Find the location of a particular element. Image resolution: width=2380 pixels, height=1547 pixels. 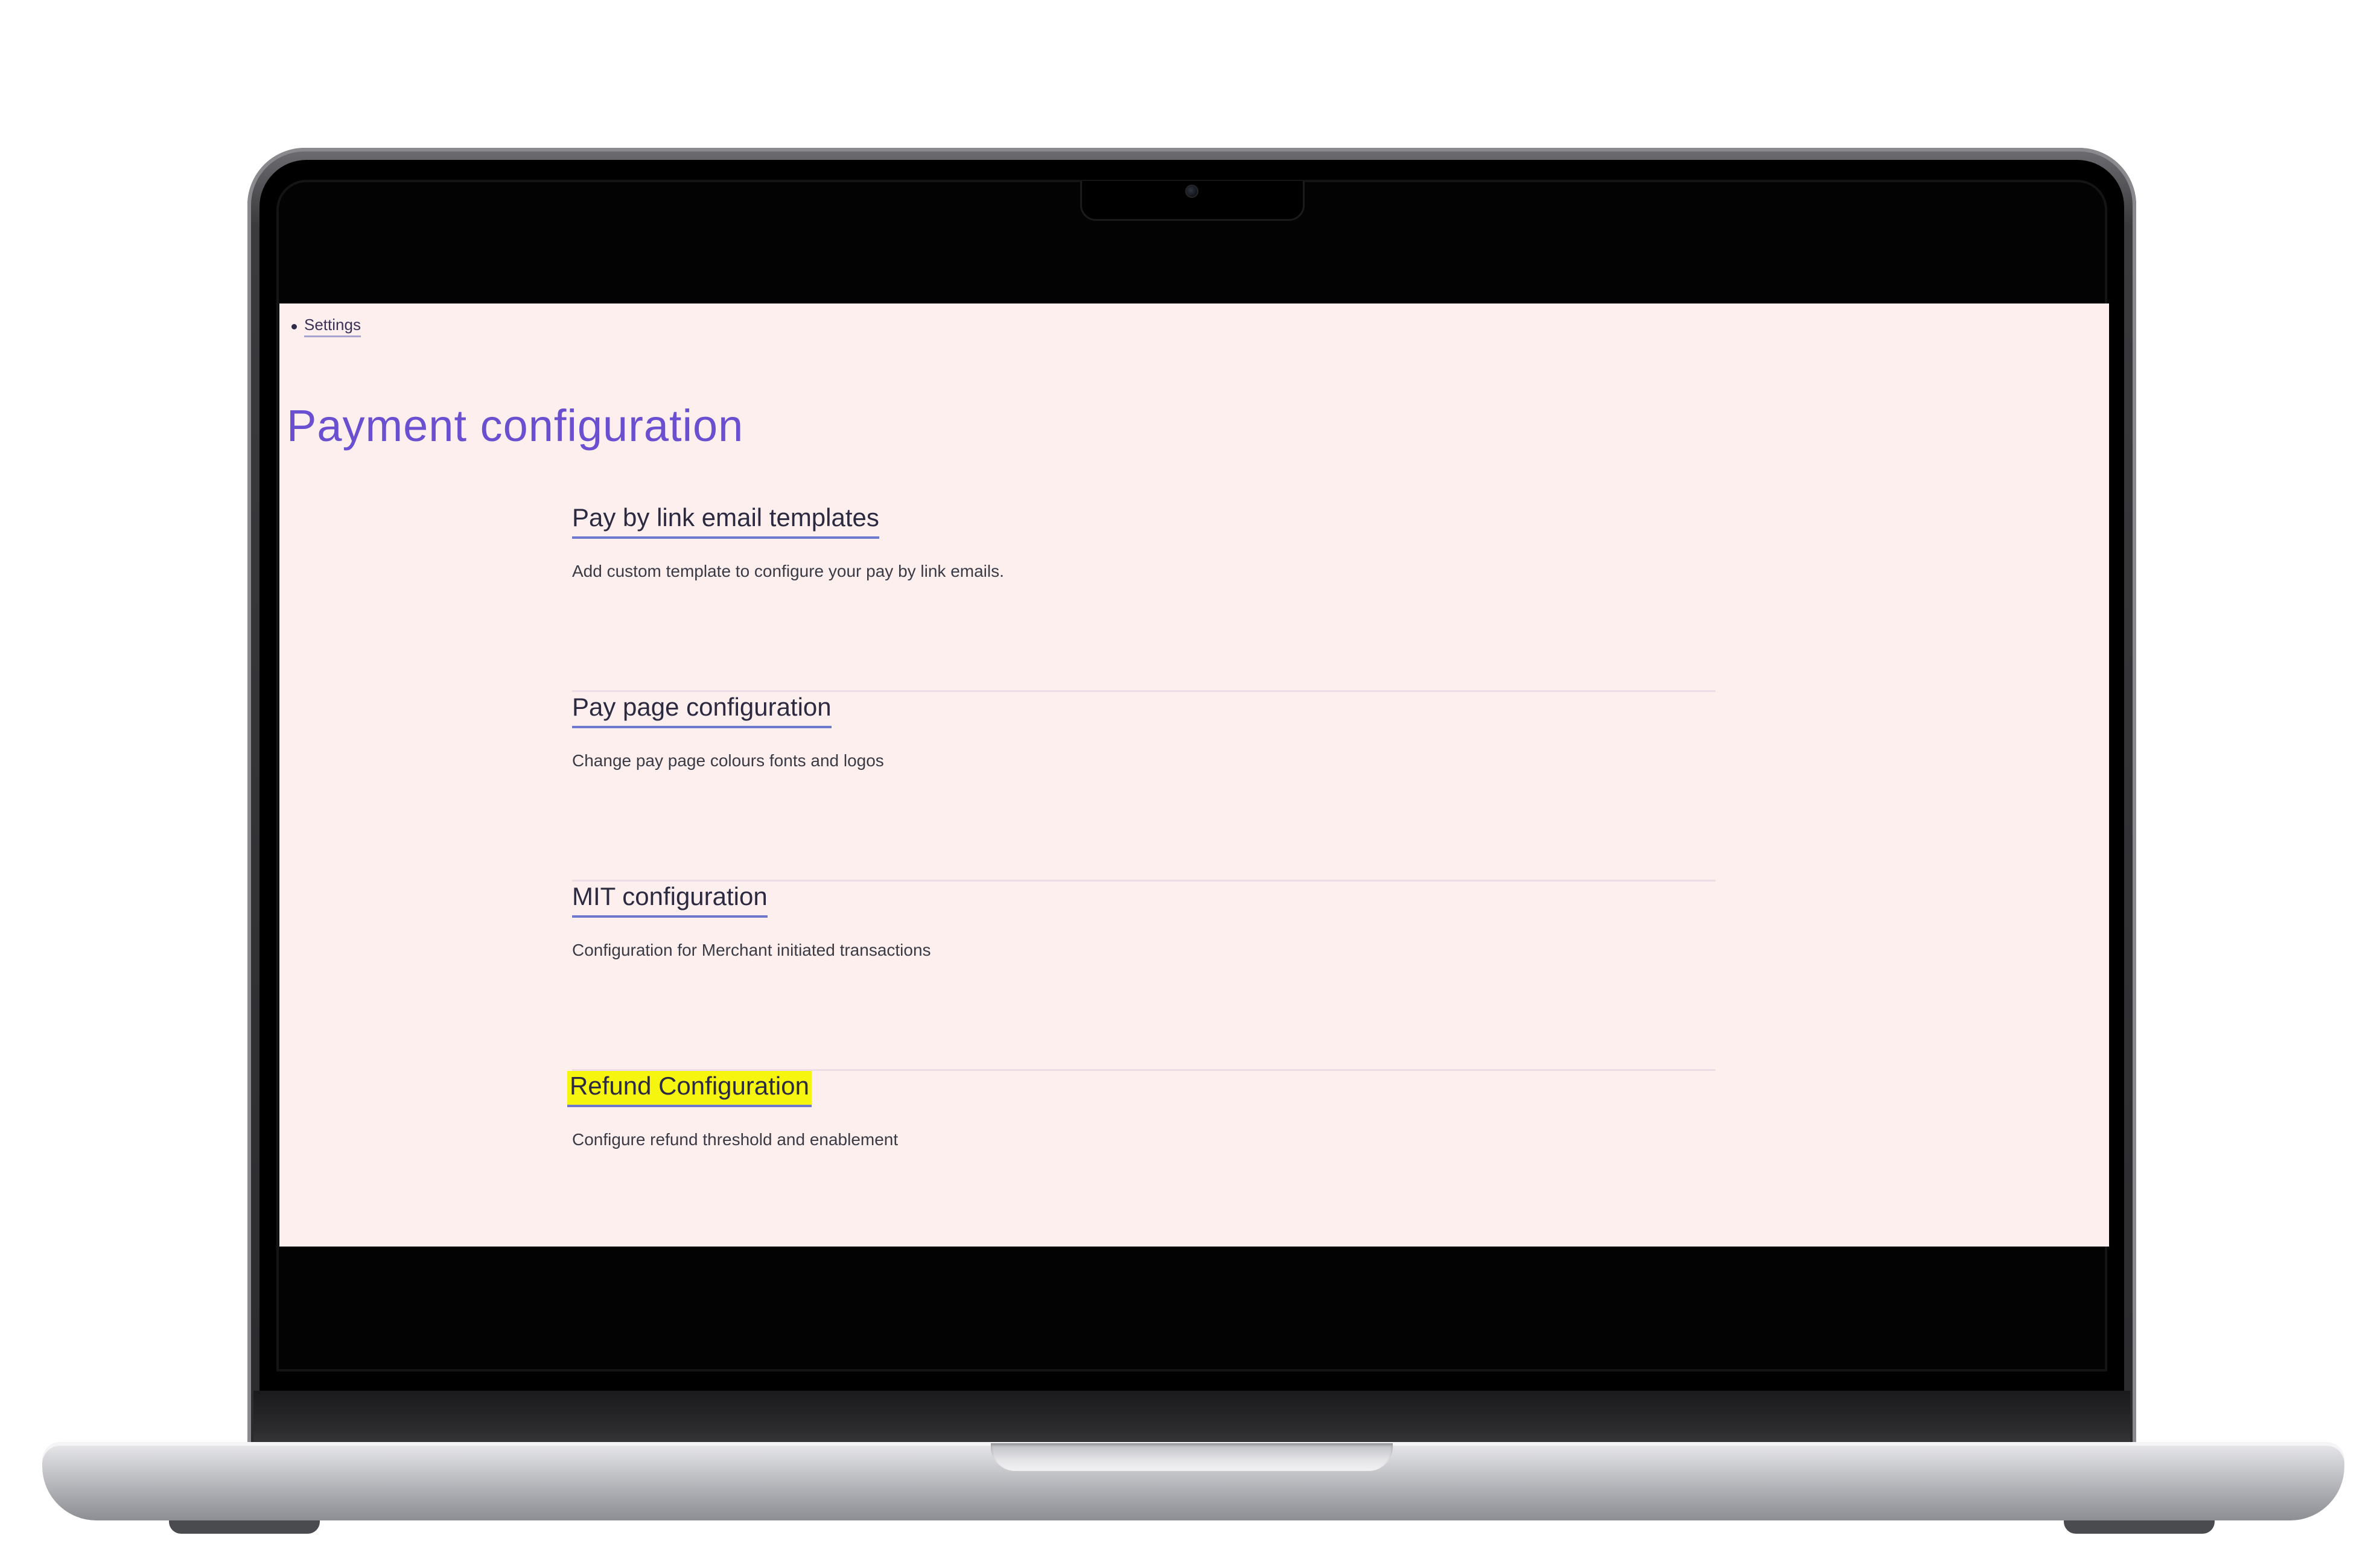

lid-opening-notch is located at coordinates (1192, 1457).